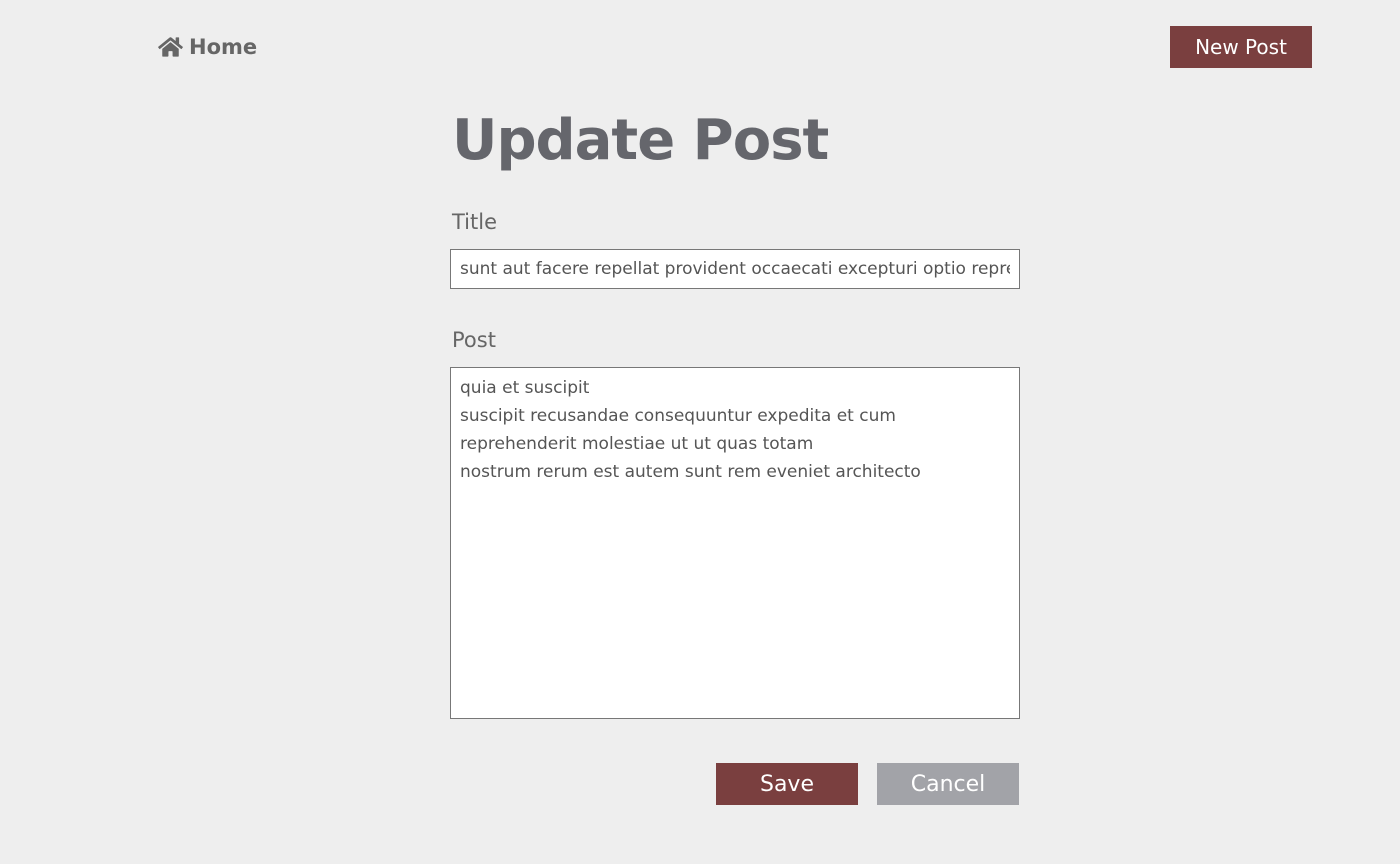 This screenshot has height=864, width=1400. Describe the element at coordinates (787, 784) in the screenshot. I see `save-button: Save` at that location.